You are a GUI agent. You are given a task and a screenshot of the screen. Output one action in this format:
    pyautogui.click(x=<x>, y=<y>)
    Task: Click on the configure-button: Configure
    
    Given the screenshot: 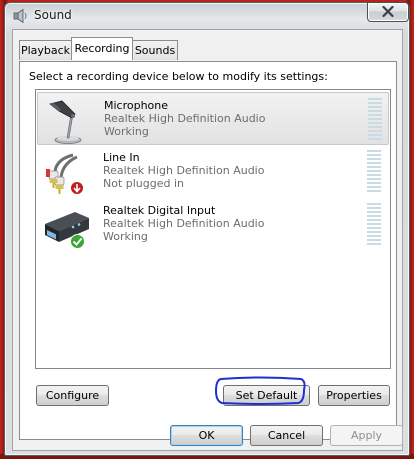 What is the action you would take?
    pyautogui.click(x=72, y=395)
    